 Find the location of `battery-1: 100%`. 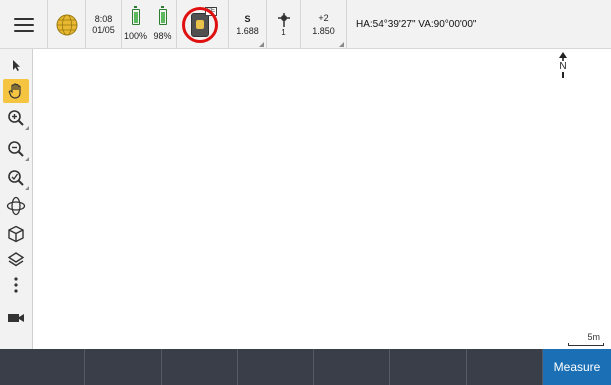

battery-1: 100% is located at coordinates (135, 27).